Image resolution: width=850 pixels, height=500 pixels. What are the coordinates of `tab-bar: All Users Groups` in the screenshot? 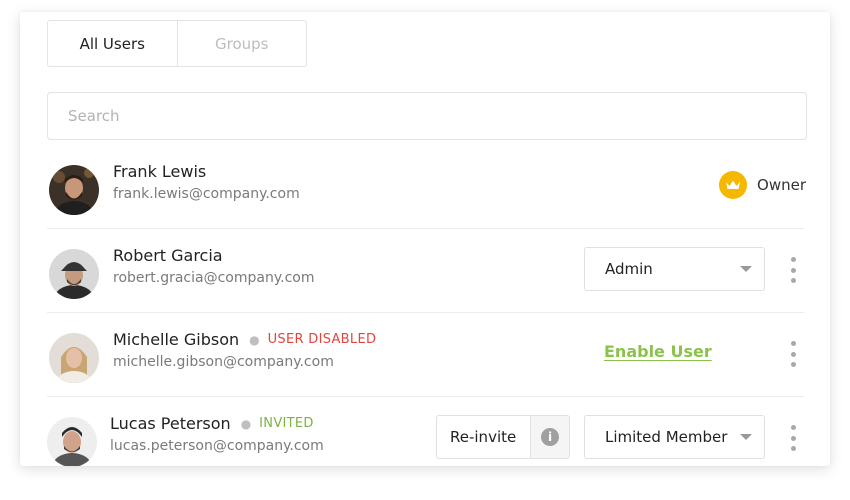 It's located at (177, 43).